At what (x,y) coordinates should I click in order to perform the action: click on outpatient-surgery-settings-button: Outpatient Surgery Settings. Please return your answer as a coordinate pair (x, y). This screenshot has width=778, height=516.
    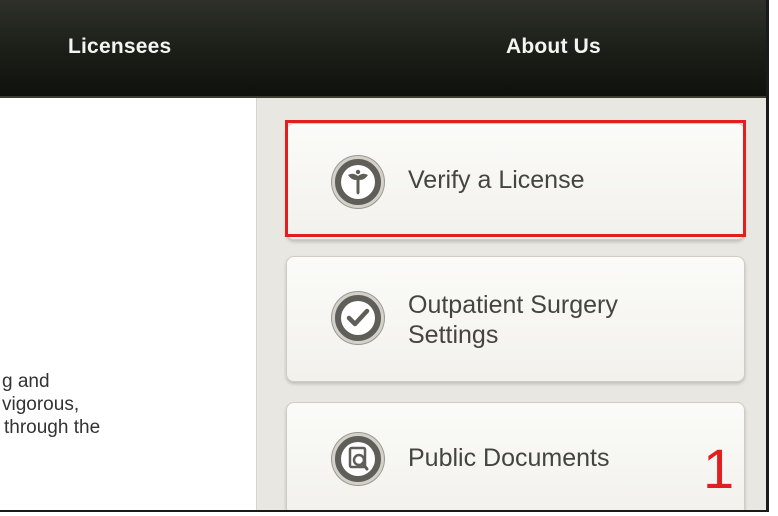
    Looking at the image, I should click on (515, 319).